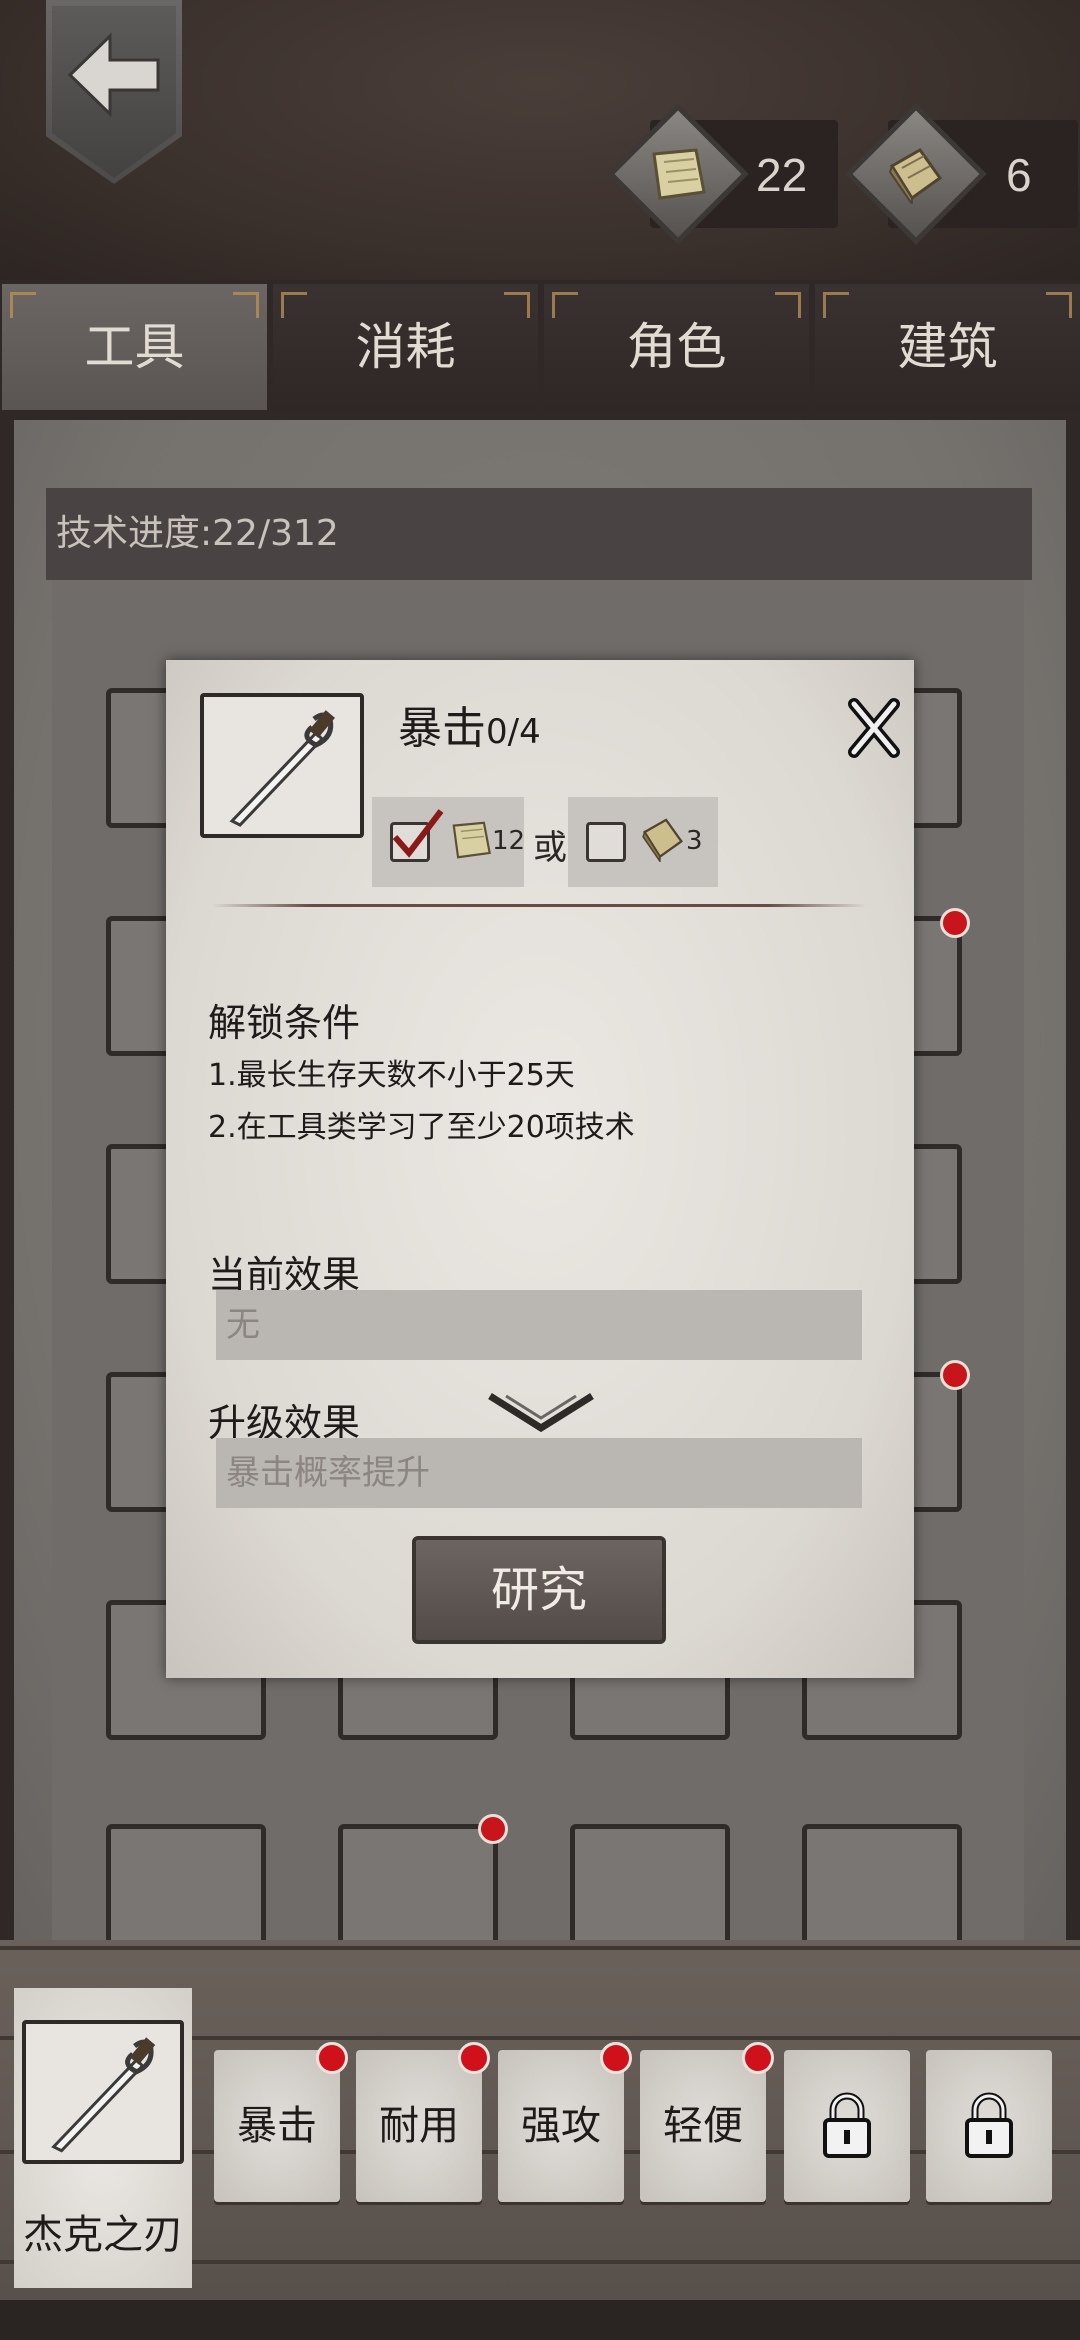  I want to click on tab-character: 角色, so click(676, 347).